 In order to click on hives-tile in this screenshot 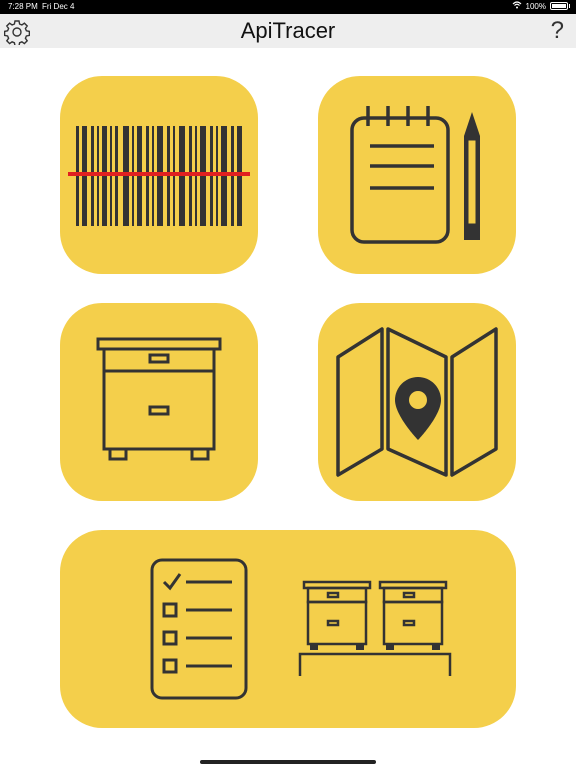, I will do `click(159, 402)`.